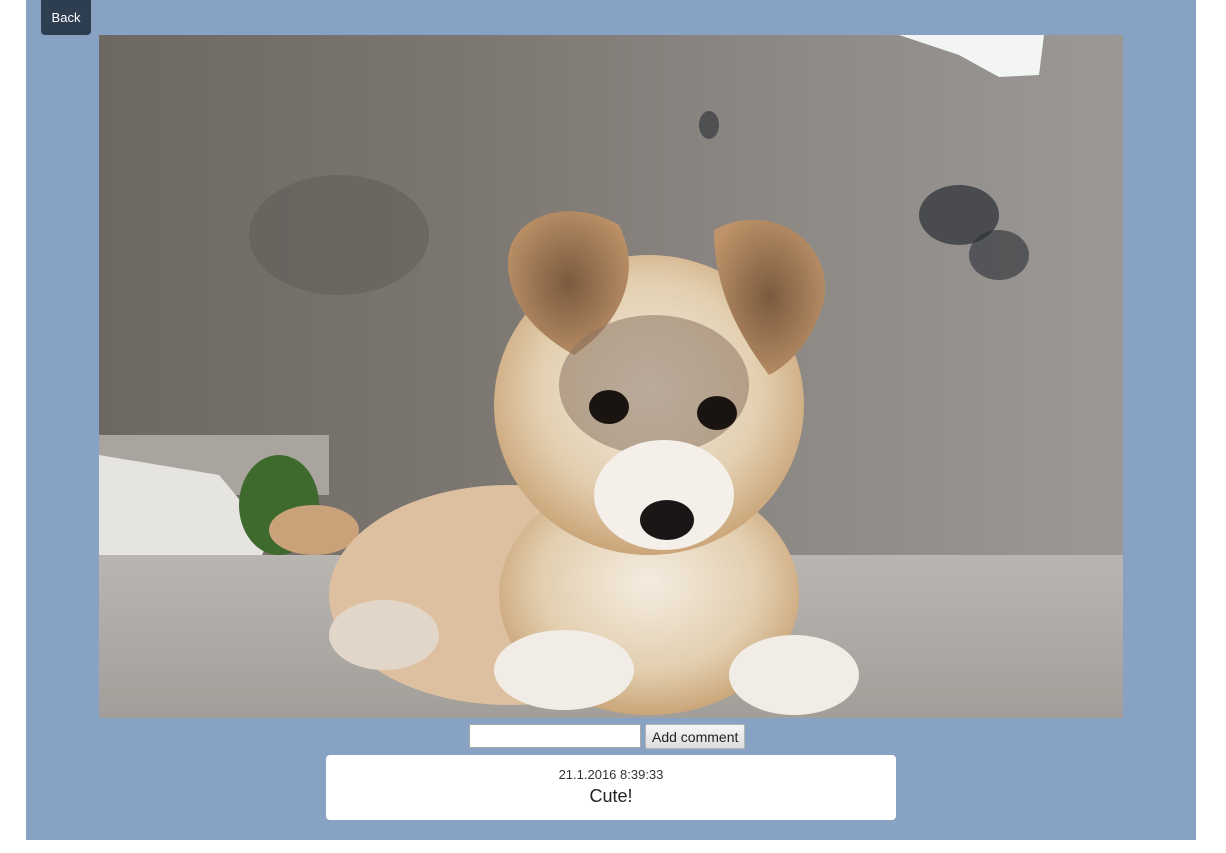 This screenshot has width=1226, height=853. Describe the element at coordinates (695, 736) in the screenshot. I see `add-comment-button: Add comment` at that location.